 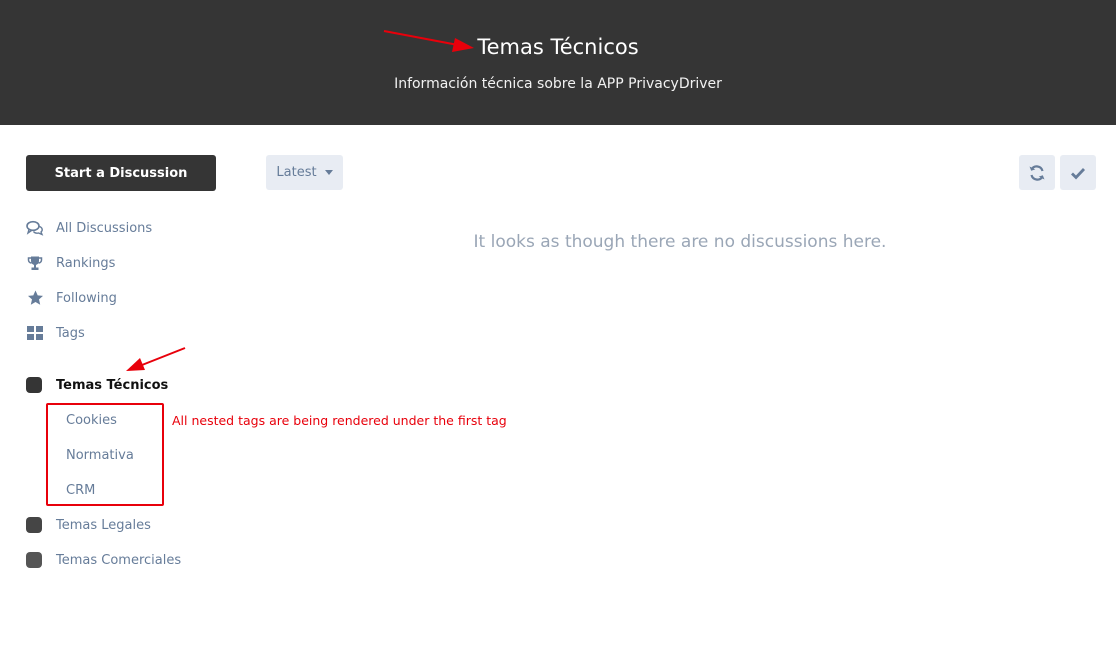 I want to click on annotation-arrow-tag-line, so click(x=163, y=356).